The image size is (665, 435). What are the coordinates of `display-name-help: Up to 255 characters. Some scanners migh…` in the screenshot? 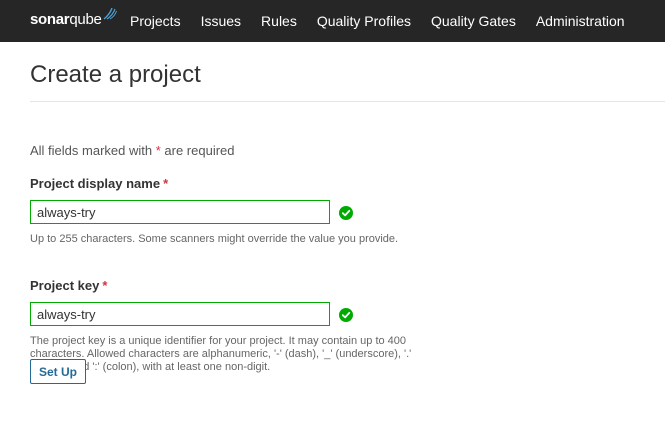 It's located at (214, 239).